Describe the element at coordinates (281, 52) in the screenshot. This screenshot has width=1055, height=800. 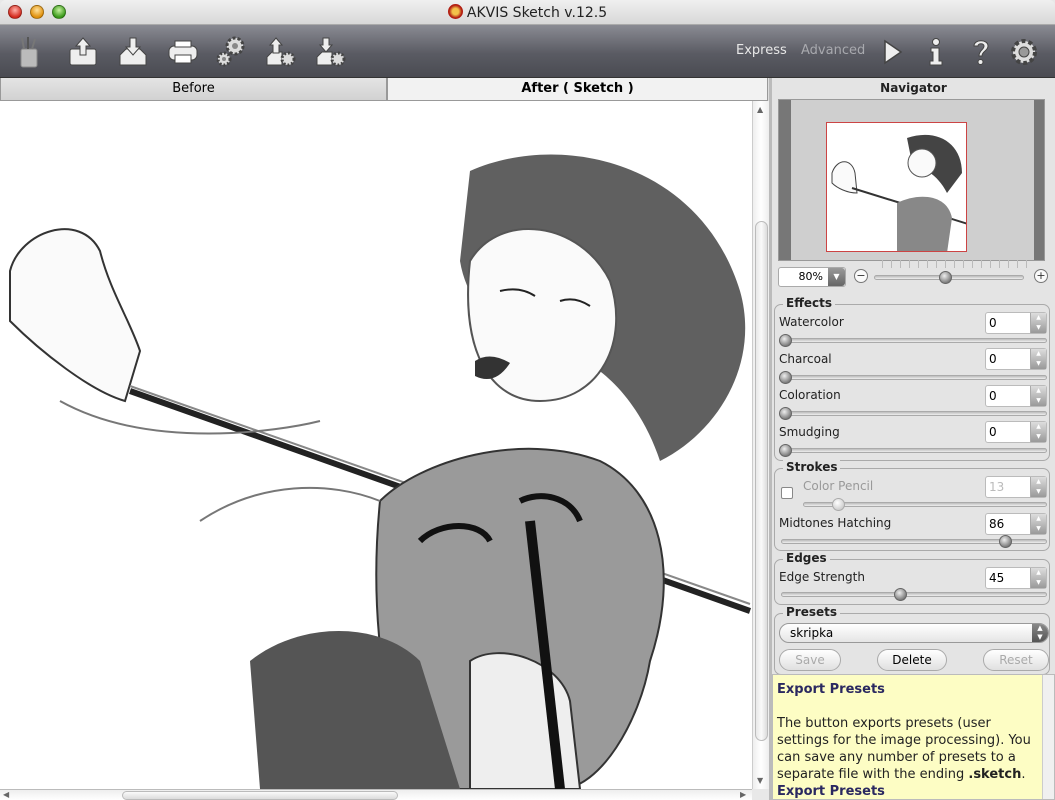
I see `import-presets-button` at that location.